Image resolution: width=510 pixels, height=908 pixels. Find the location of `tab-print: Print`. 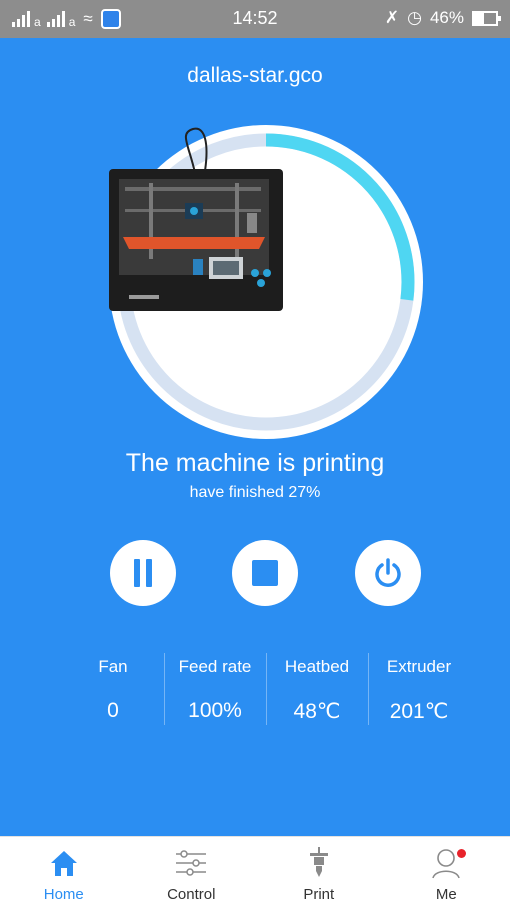

tab-print: Print is located at coordinates (319, 872).